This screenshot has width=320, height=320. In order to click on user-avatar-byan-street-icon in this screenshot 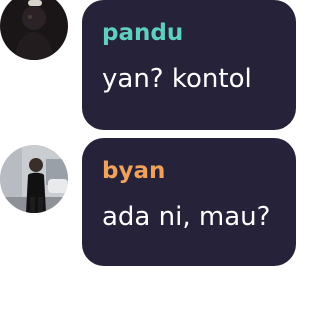, I will do `click(34, 179)`.